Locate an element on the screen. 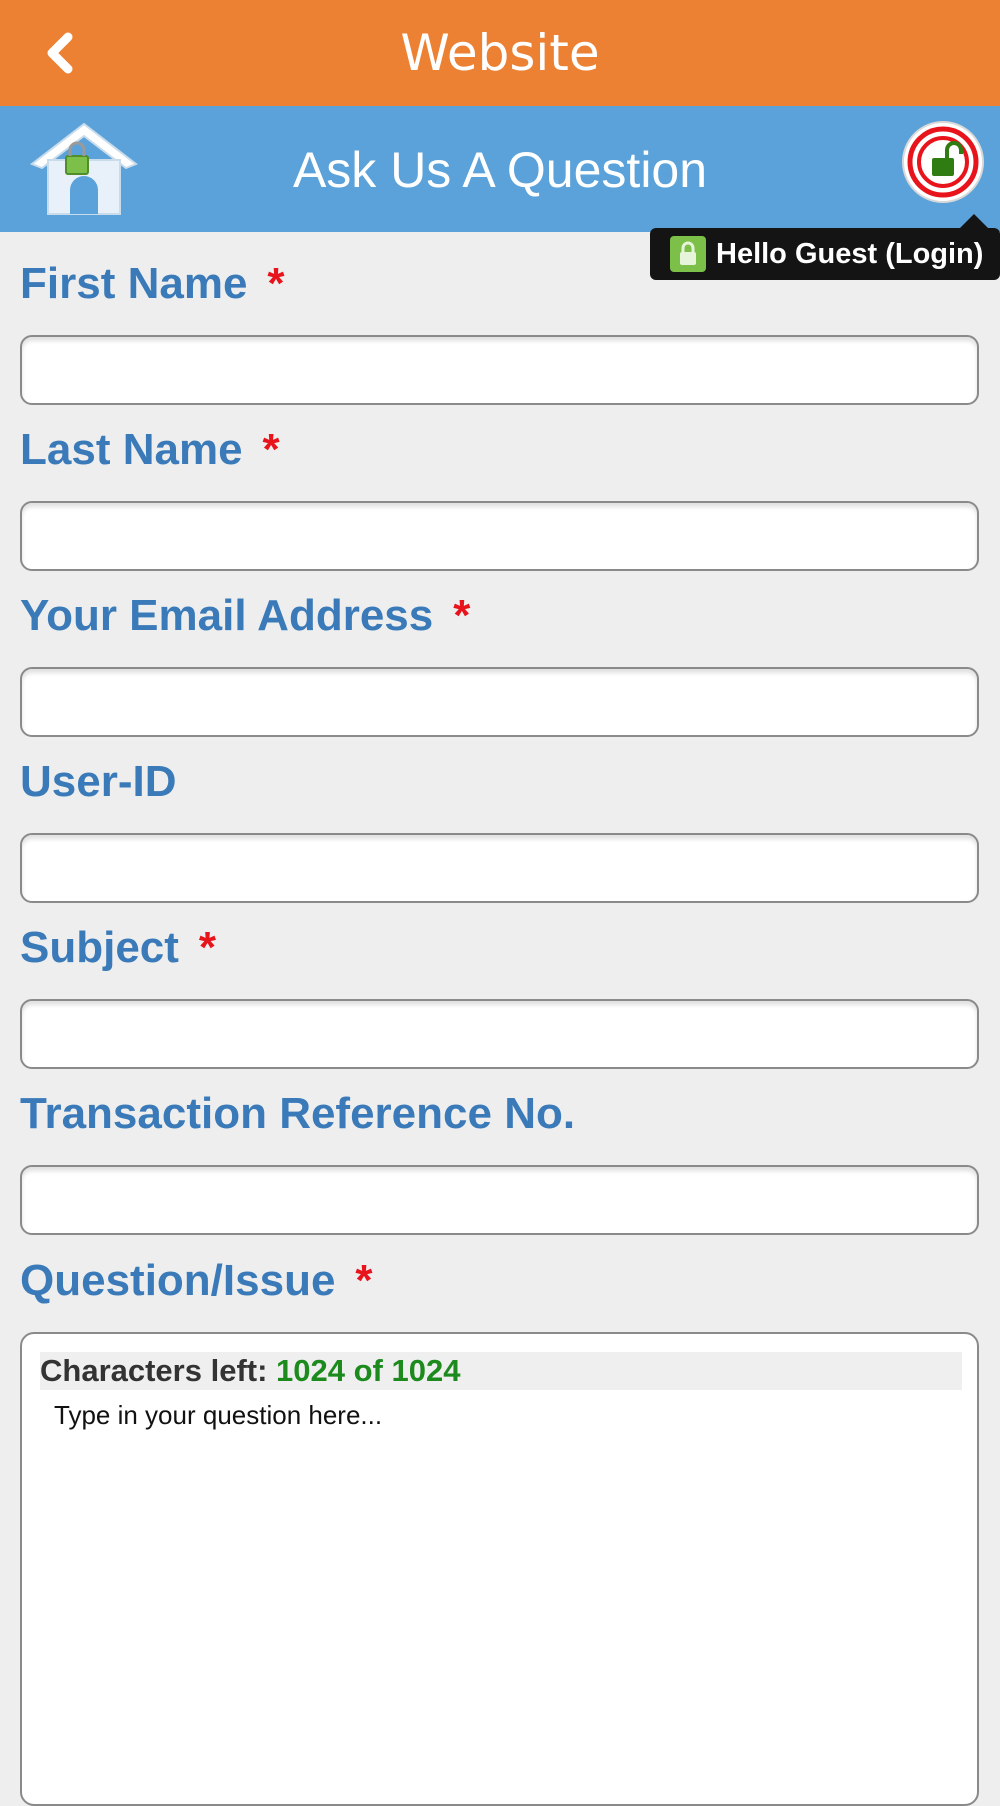 This screenshot has height=1806, width=1000. login-tooltip: Hello Guest (Login) is located at coordinates (825, 247).